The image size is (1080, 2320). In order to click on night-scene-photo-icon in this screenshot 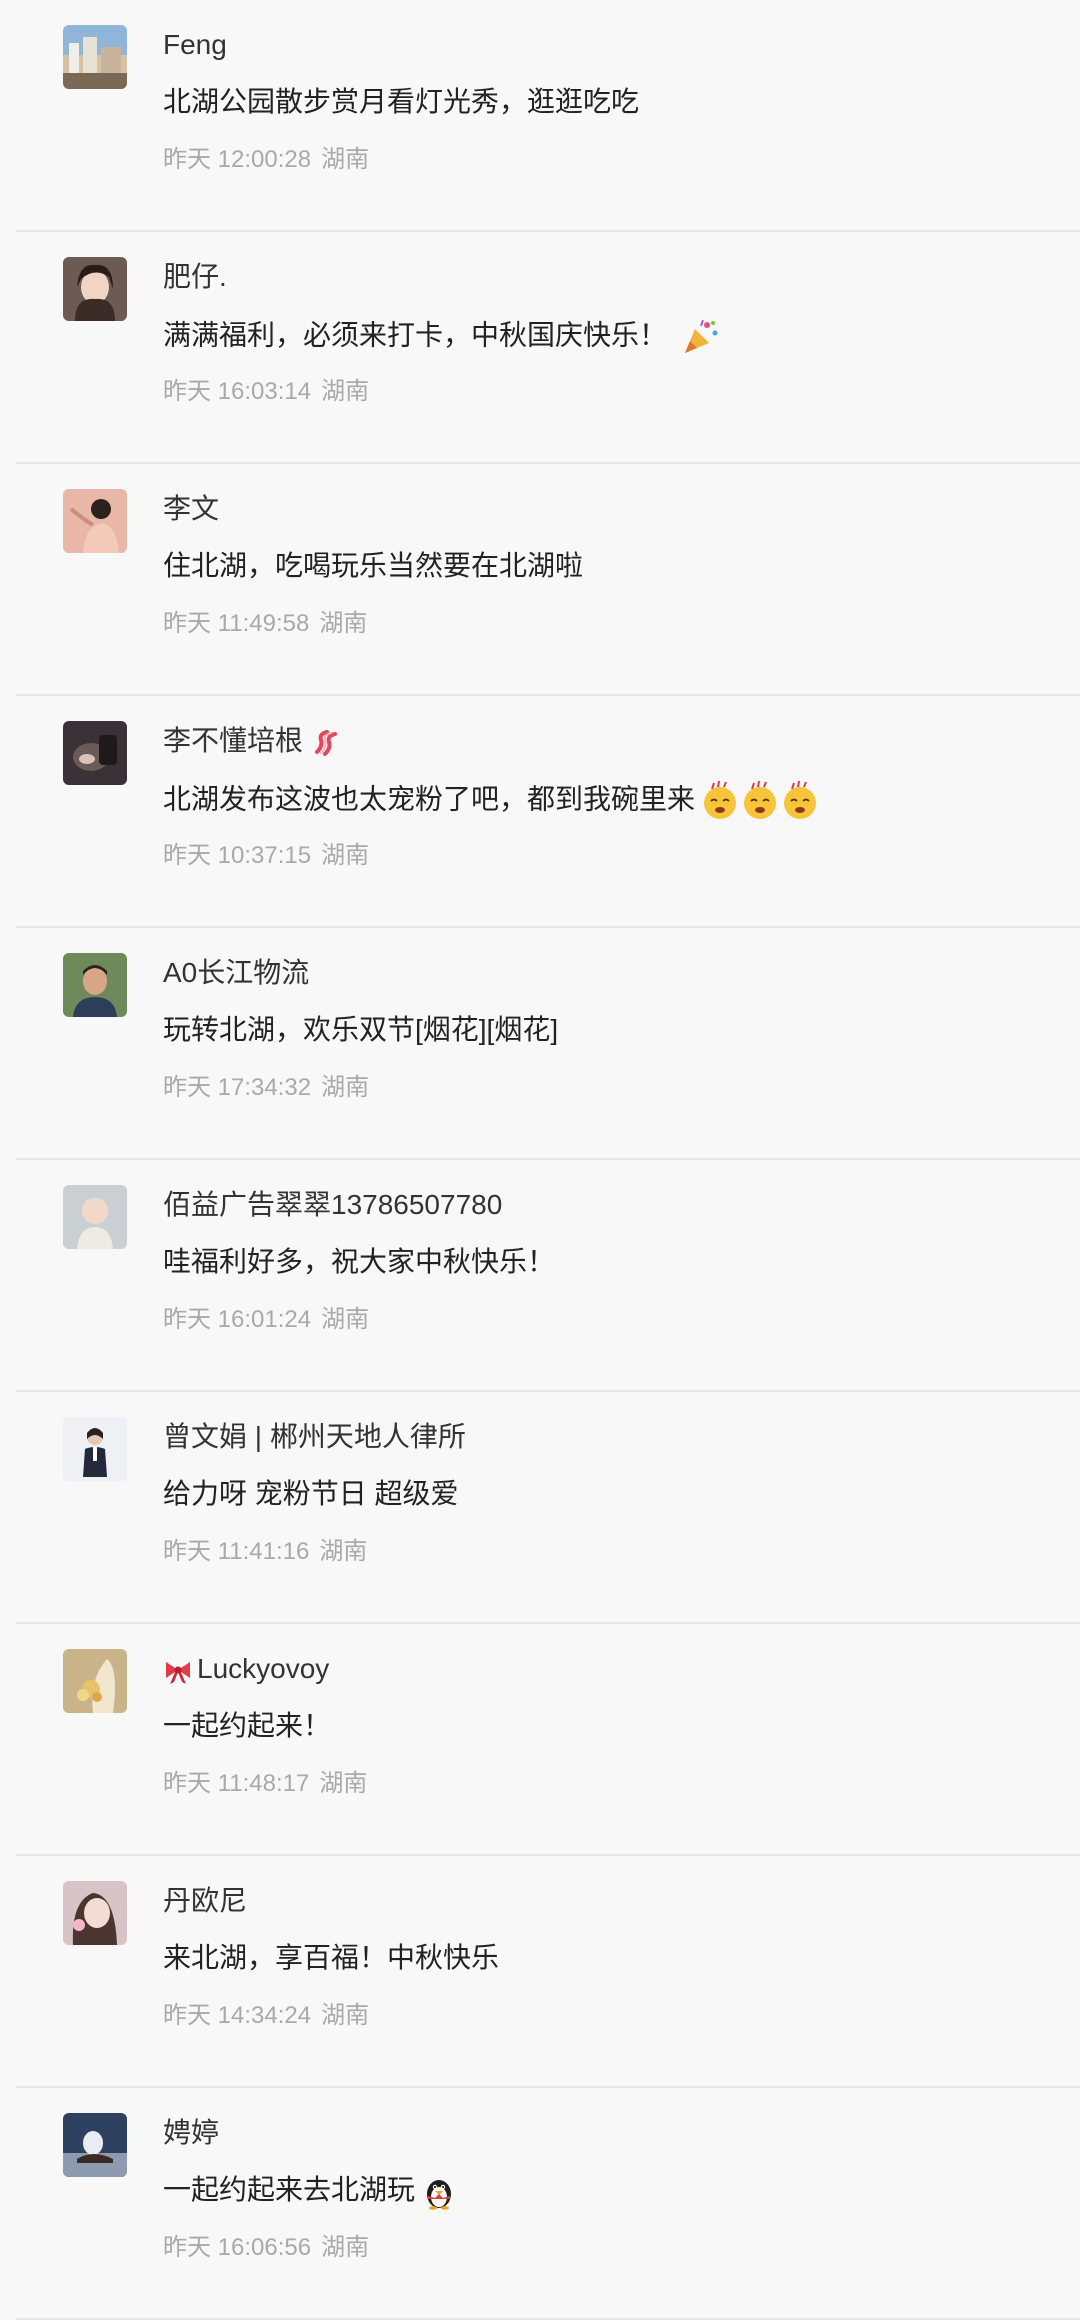, I will do `click(95, 2145)`.